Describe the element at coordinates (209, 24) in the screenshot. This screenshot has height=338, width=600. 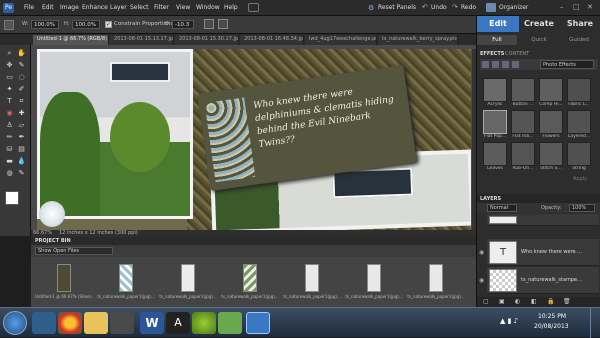
I see `commit-button` at that location.